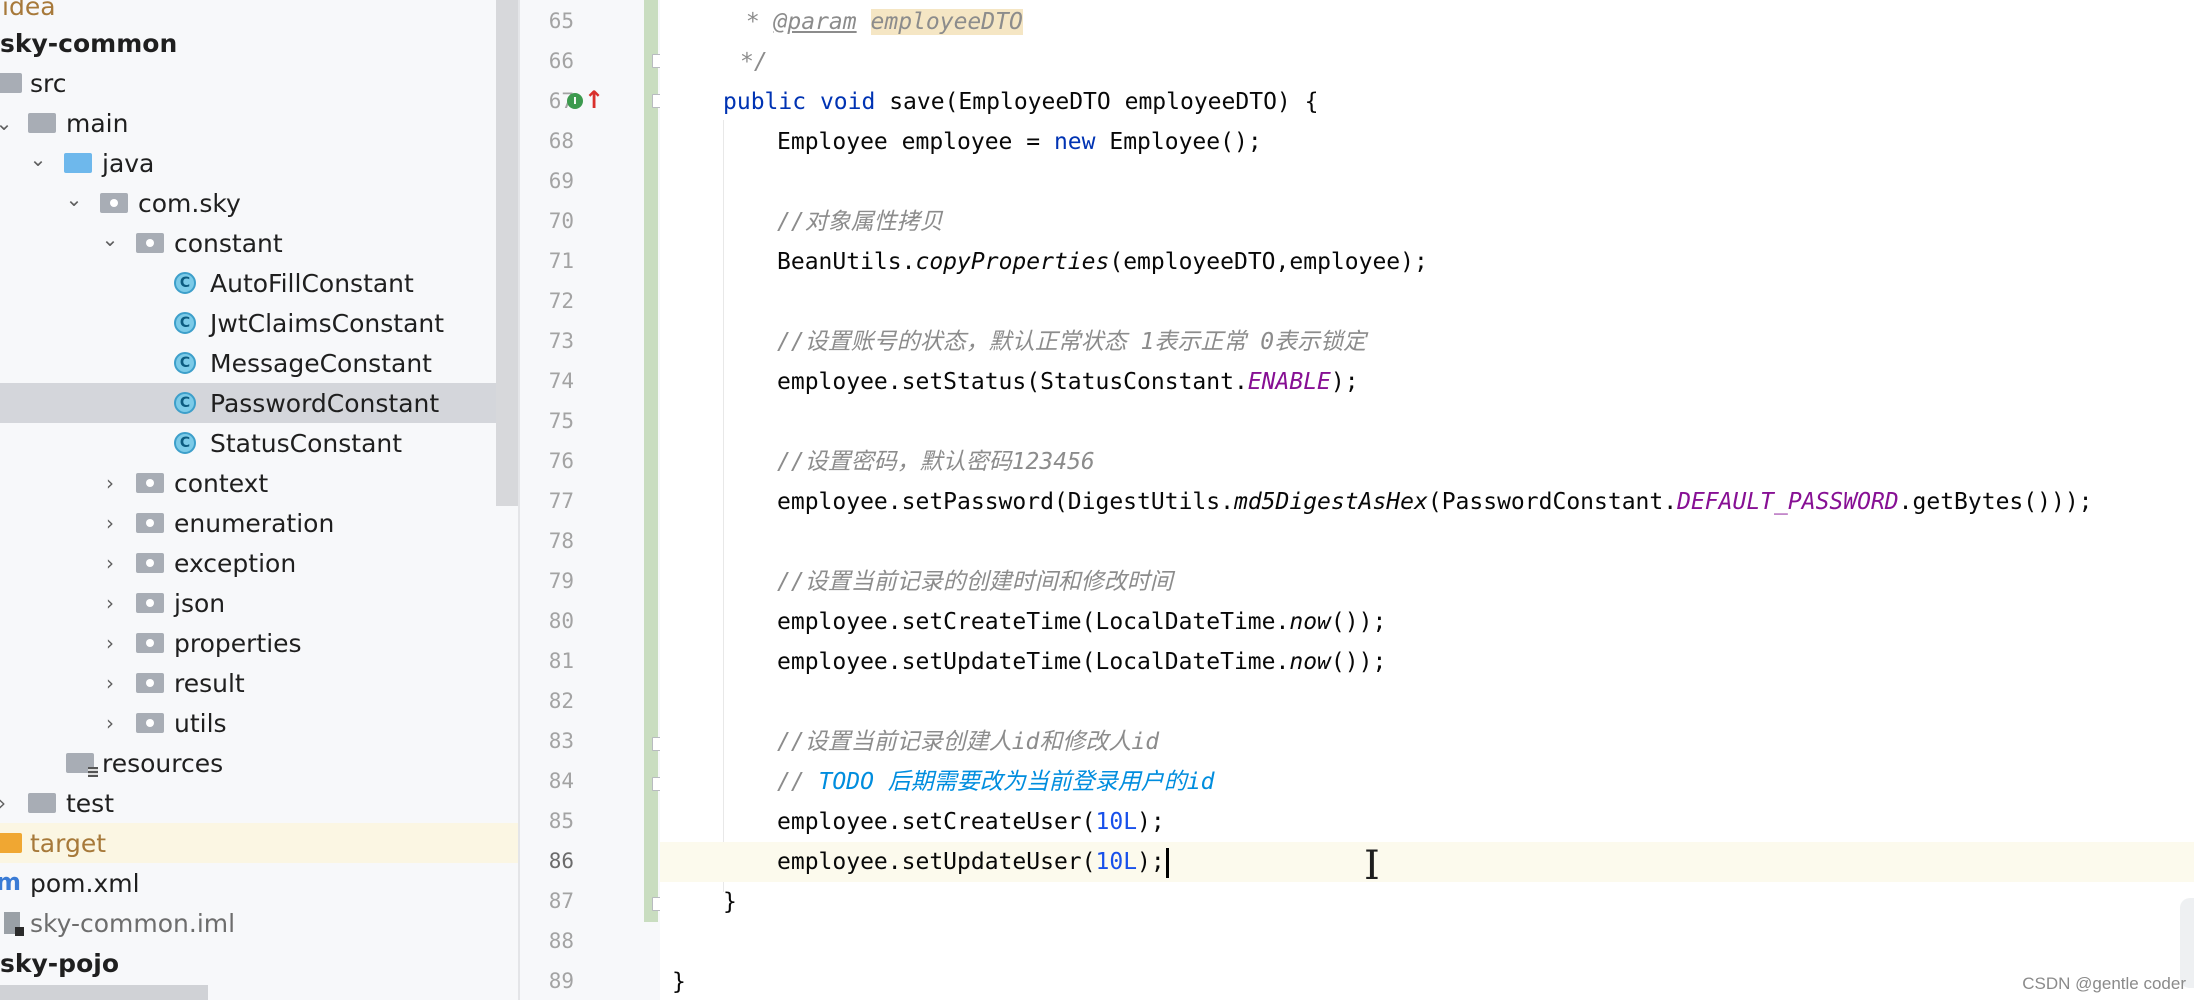 The height and width of the screenshot is (1002, 2194). What do you see at coordinates (11, 882) in the screenshot?
I see `maven-icon: m` at bounding box center [11, 882].